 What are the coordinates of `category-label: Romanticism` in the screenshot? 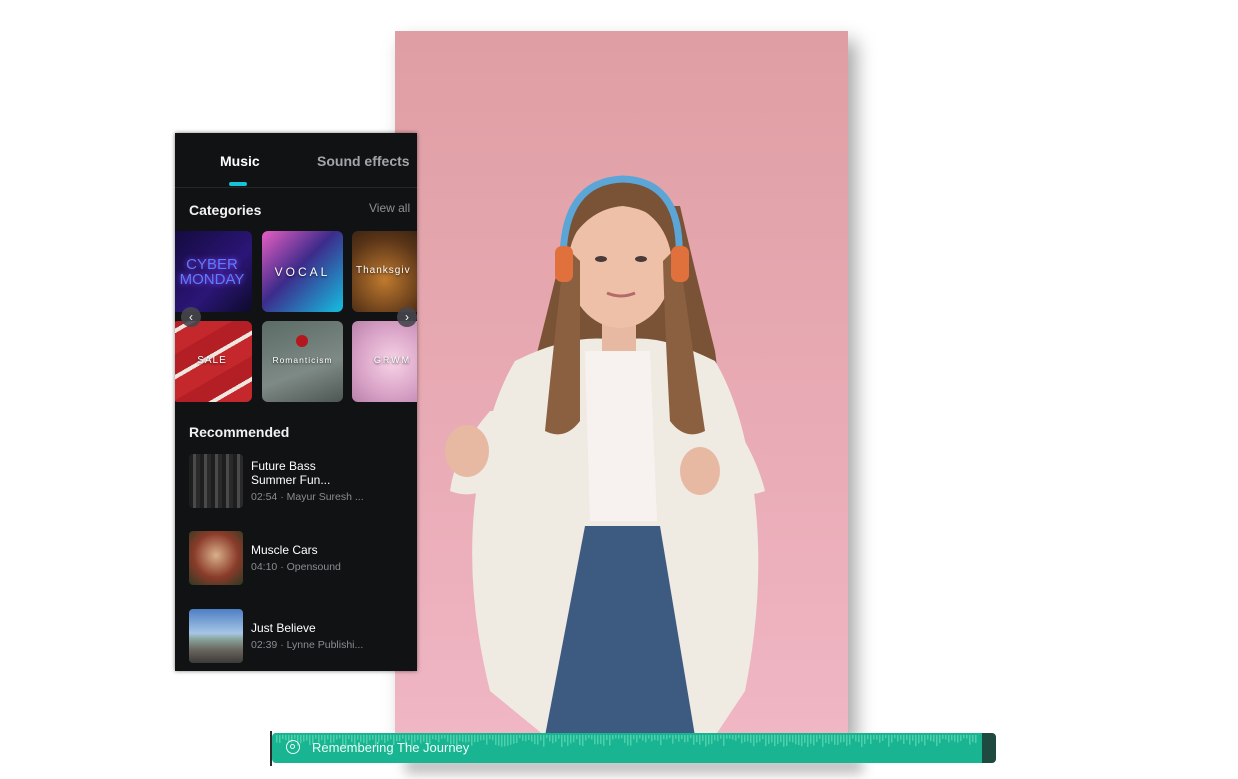 It's located at (302, 360).